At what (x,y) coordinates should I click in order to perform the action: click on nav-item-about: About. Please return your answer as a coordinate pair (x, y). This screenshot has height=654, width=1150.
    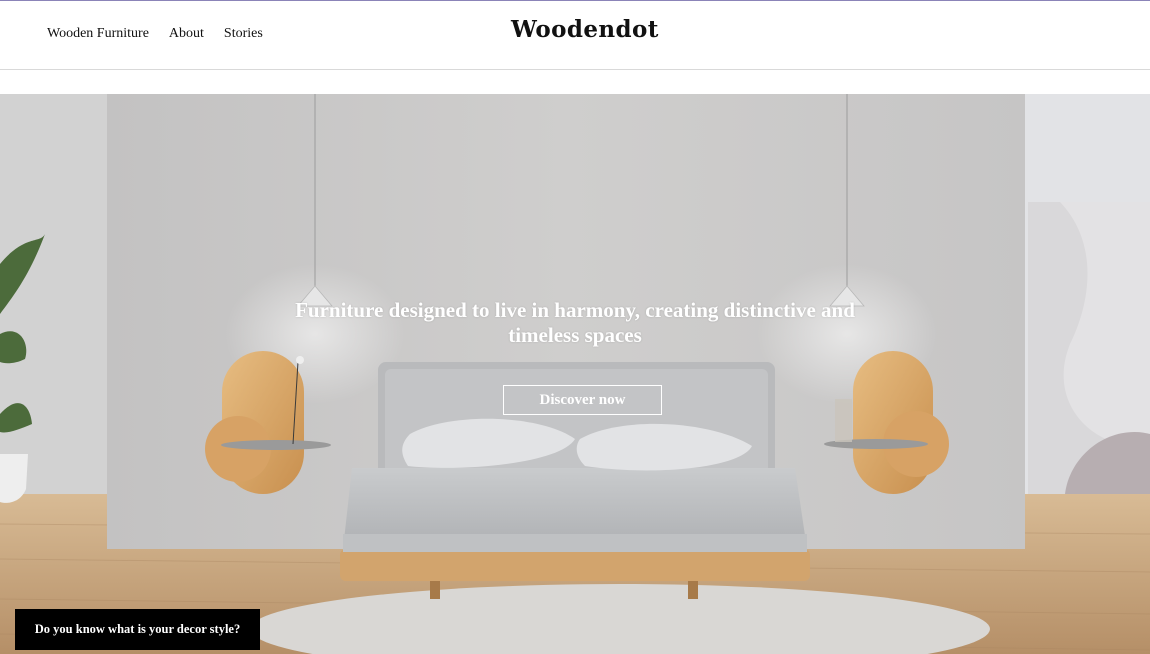
    Looking at the image, I should click on (186, 34).